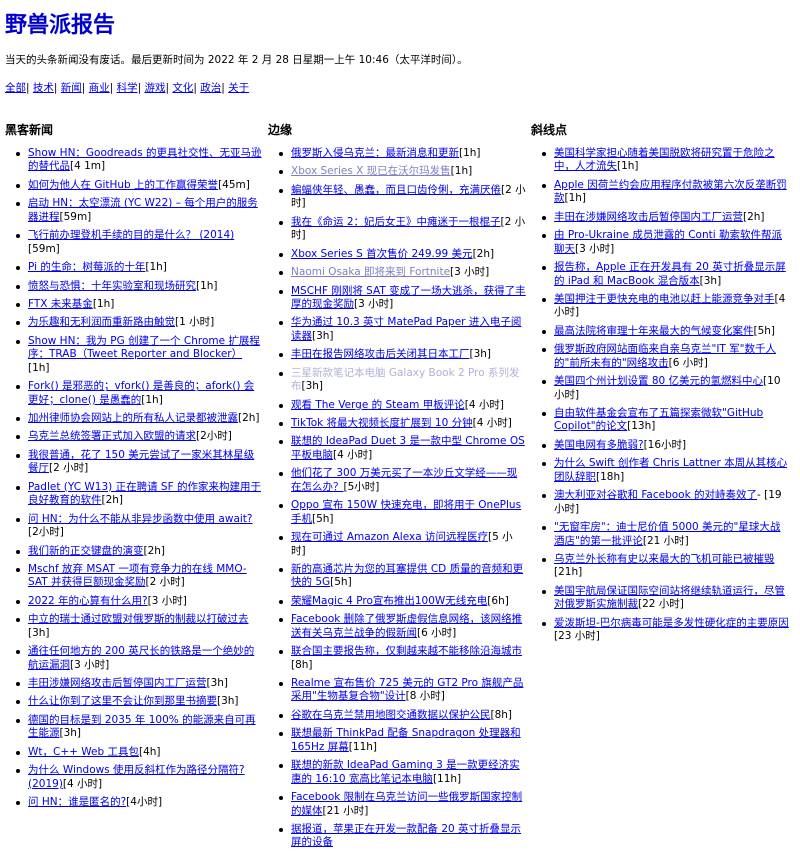 The height and width of the screenshot is (855, 800). Describe the element at coordinates (127, 88) in the screenshot. I see `nav-link: 科学` at that location.